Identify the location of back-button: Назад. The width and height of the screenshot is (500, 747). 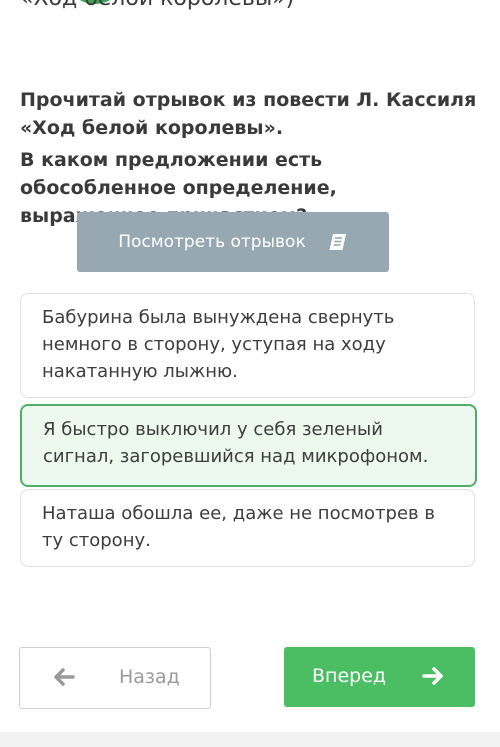
(115, 678).